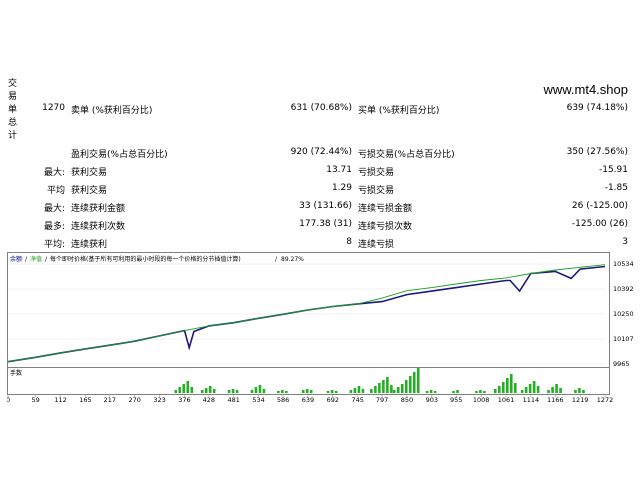 The height and width of the screenshot is (480, 640). What do you see at coordinates (258, 400) in the screenshot?
I see `x-tick-label: 534` at bounding box center [258, 400].